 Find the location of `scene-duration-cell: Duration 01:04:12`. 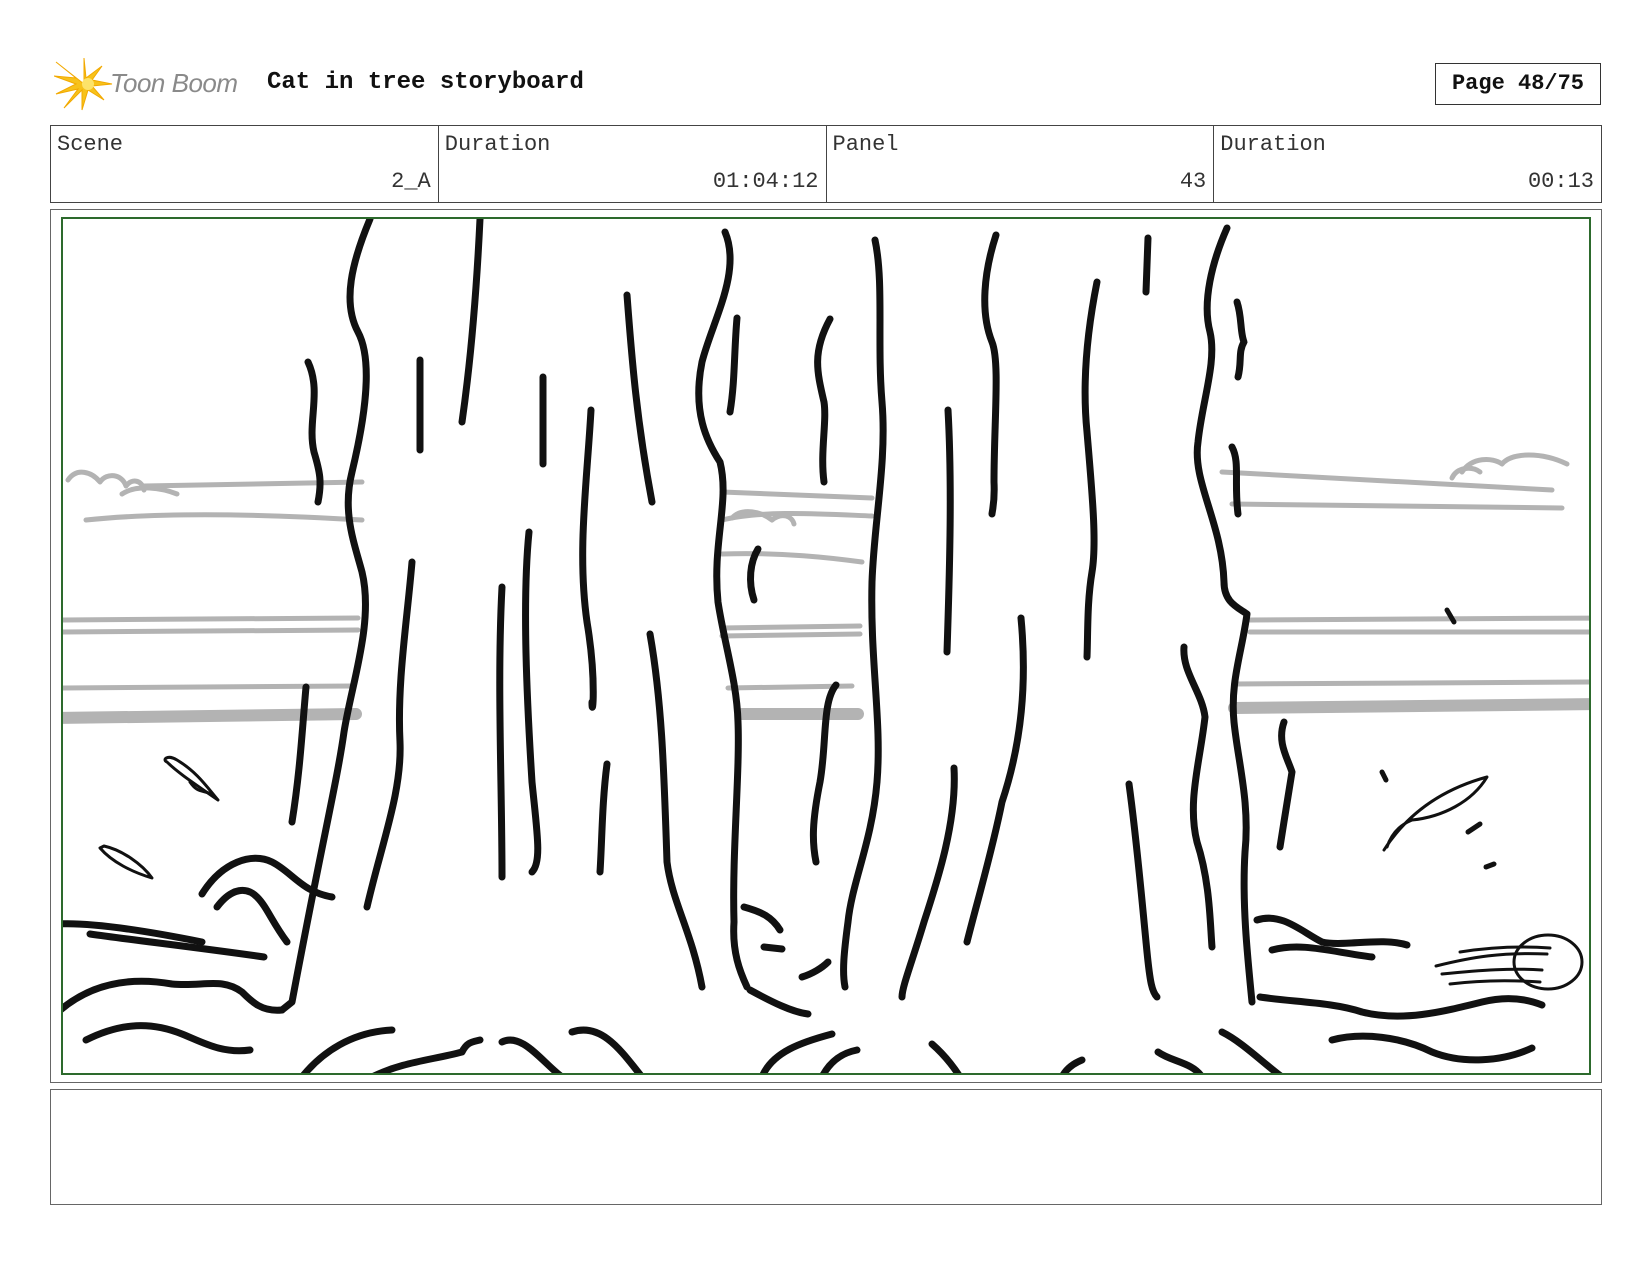

scene-duration-cell: Duration 01:04:12 is located at coordinates (633, 164).